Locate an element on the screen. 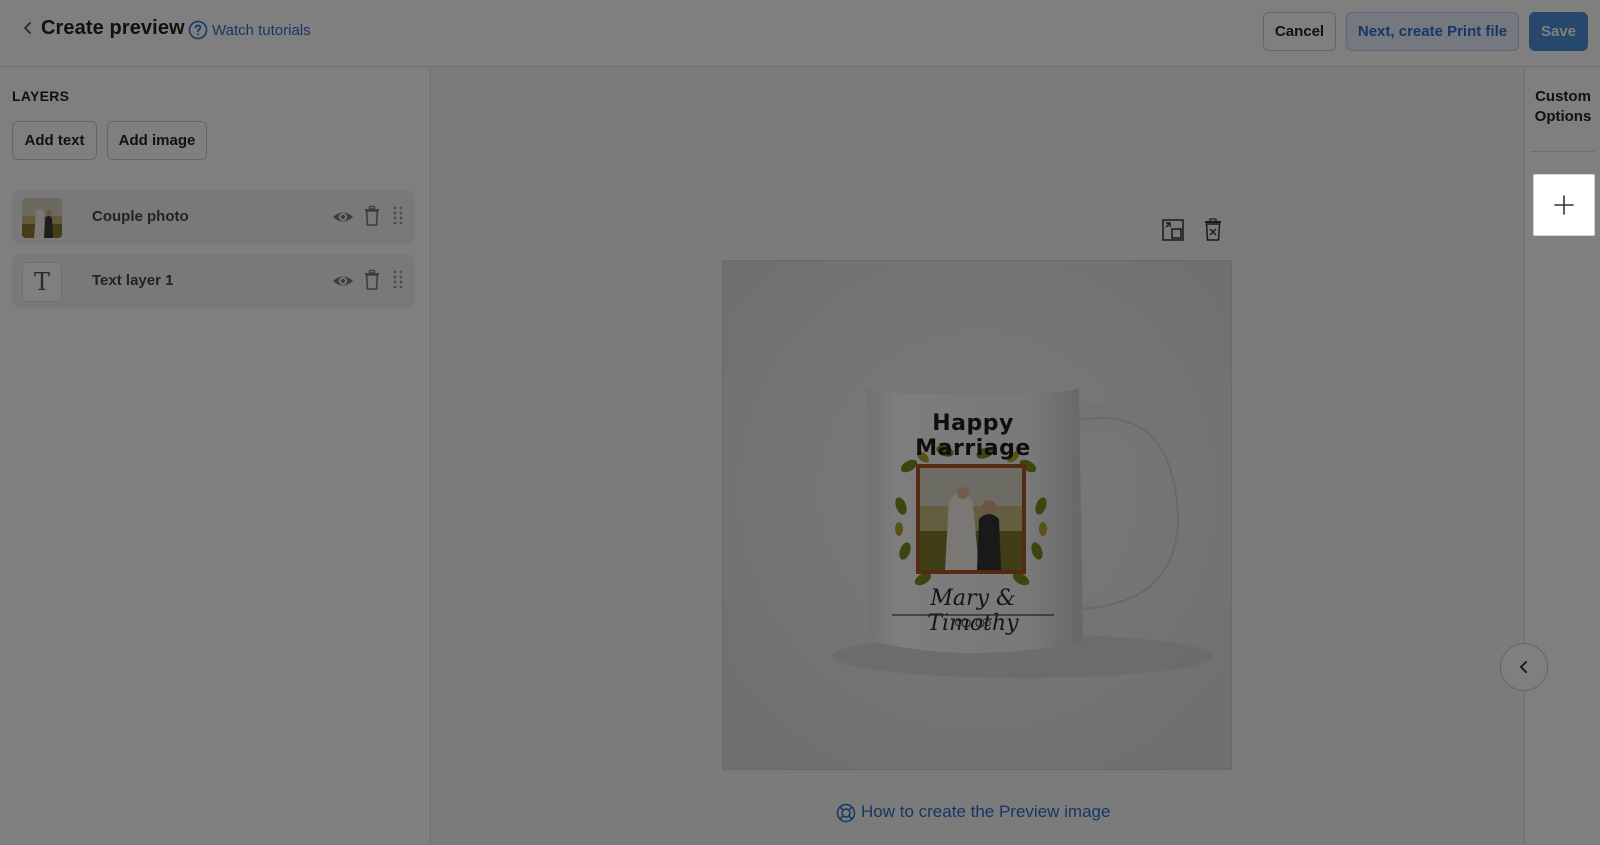  flourish-ornament is located at coordinates (973, 621).